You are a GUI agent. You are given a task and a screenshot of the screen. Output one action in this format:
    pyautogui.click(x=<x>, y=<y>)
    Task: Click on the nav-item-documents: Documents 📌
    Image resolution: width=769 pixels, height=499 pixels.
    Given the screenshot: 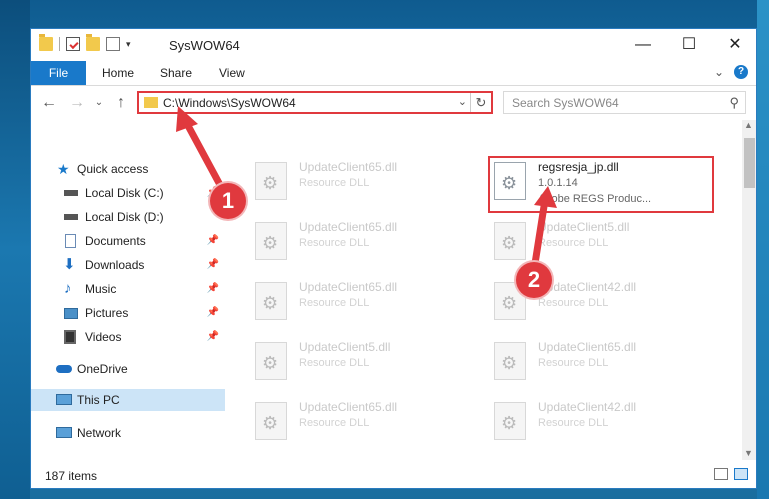 What is the action you would take?
    pyautogui.click(x=128, y=241)
    